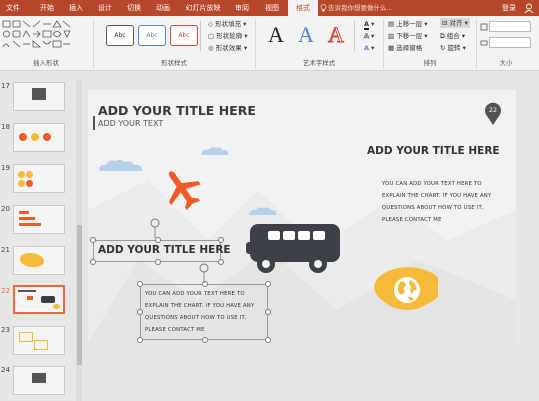  What do you see at coordinates (46, 63) in the screenshot?
I see `group-label-insert-shapes: 插入形状` at bounding box center [46, 63].